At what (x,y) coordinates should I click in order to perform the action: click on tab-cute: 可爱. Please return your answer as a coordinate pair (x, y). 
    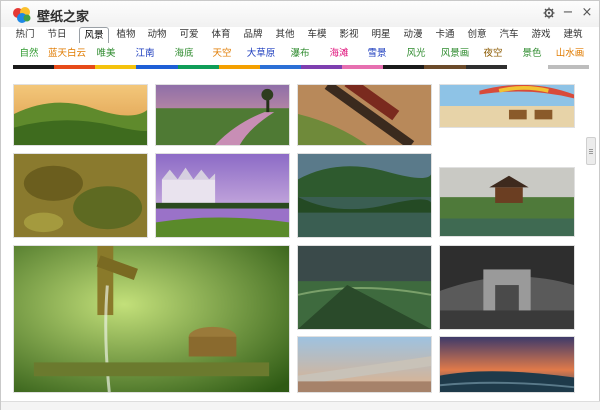
    Looking at the image, I should click on (189, 35).